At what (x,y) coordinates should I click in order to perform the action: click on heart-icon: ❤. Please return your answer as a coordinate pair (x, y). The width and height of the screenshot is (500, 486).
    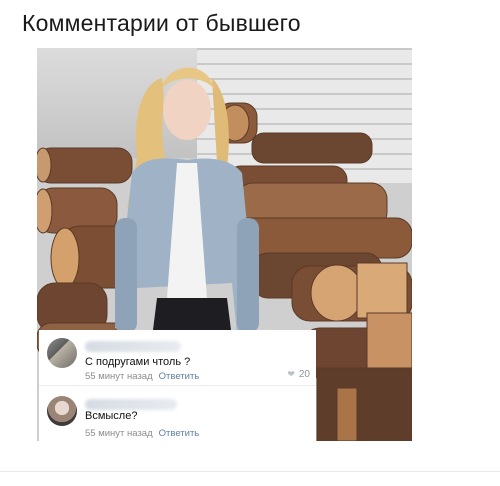
    Looking at the image, I should click on (291, 374).